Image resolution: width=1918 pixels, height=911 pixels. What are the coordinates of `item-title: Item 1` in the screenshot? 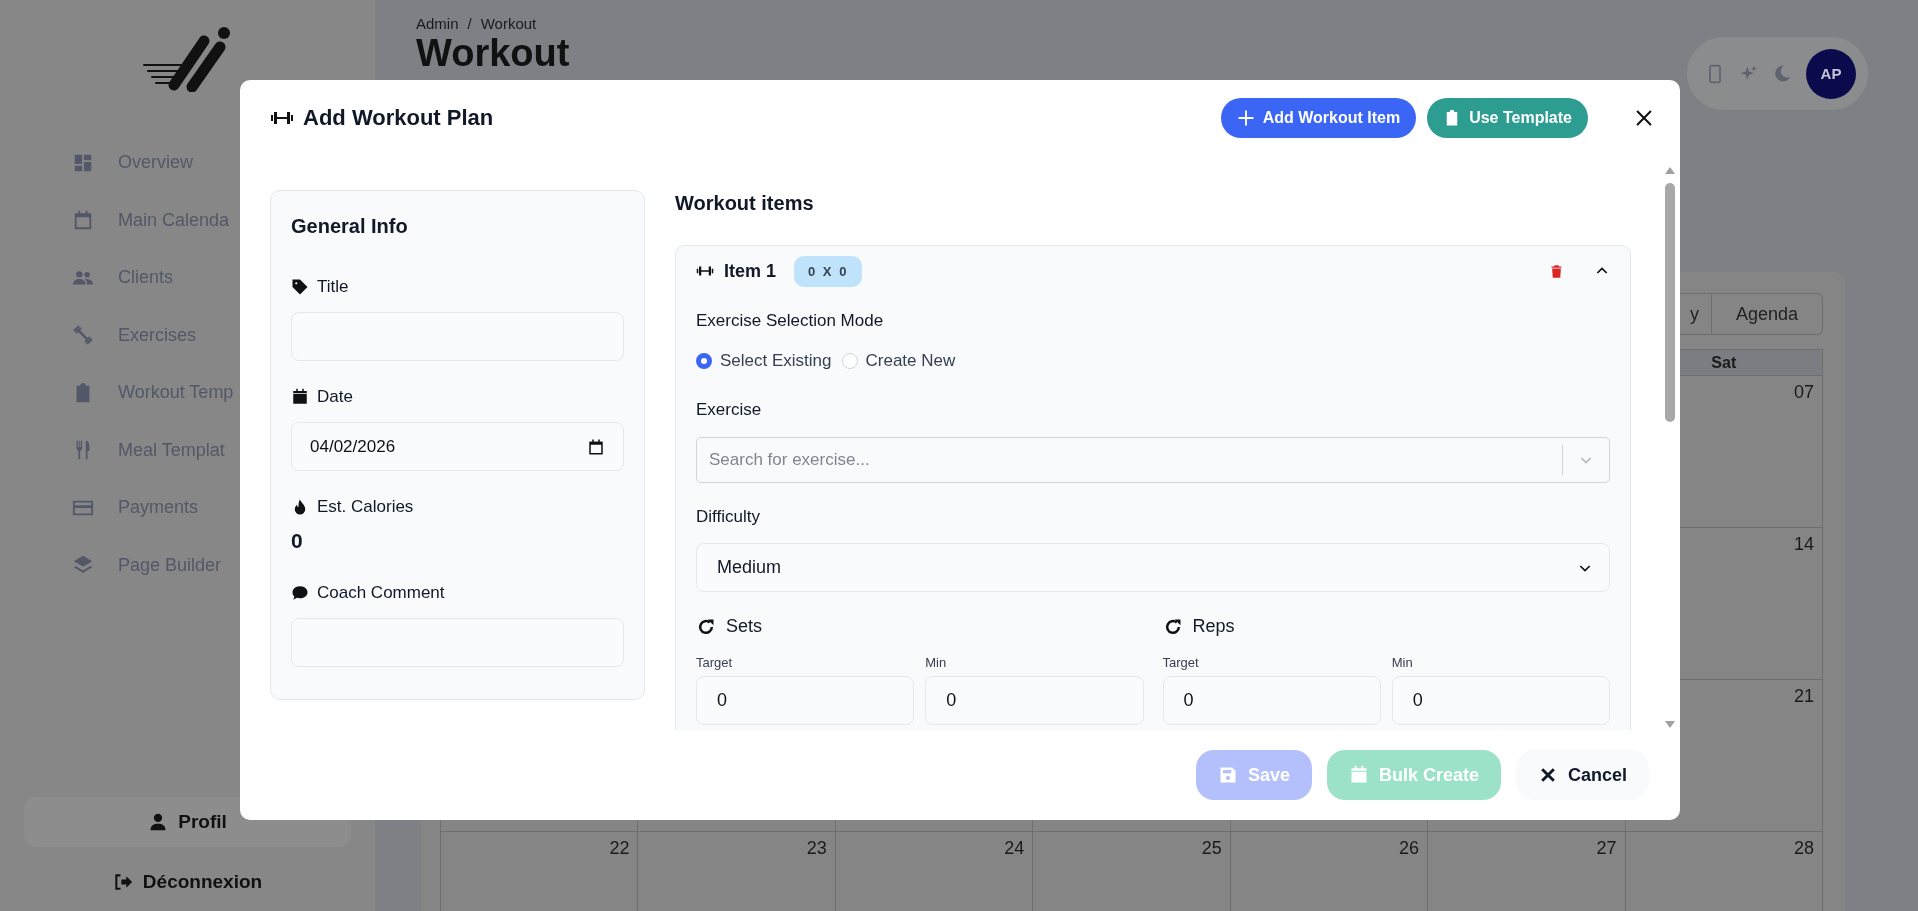 It's located at (750, 271).